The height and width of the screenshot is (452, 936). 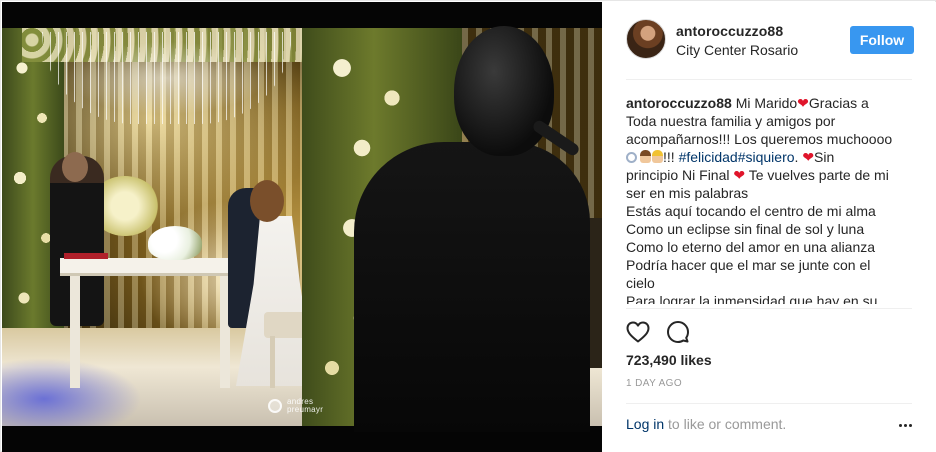 What do you see at coordinates (678, 332) in the screenshot?
I see `comment-bubble-icon` at bounding box center [678, 332].